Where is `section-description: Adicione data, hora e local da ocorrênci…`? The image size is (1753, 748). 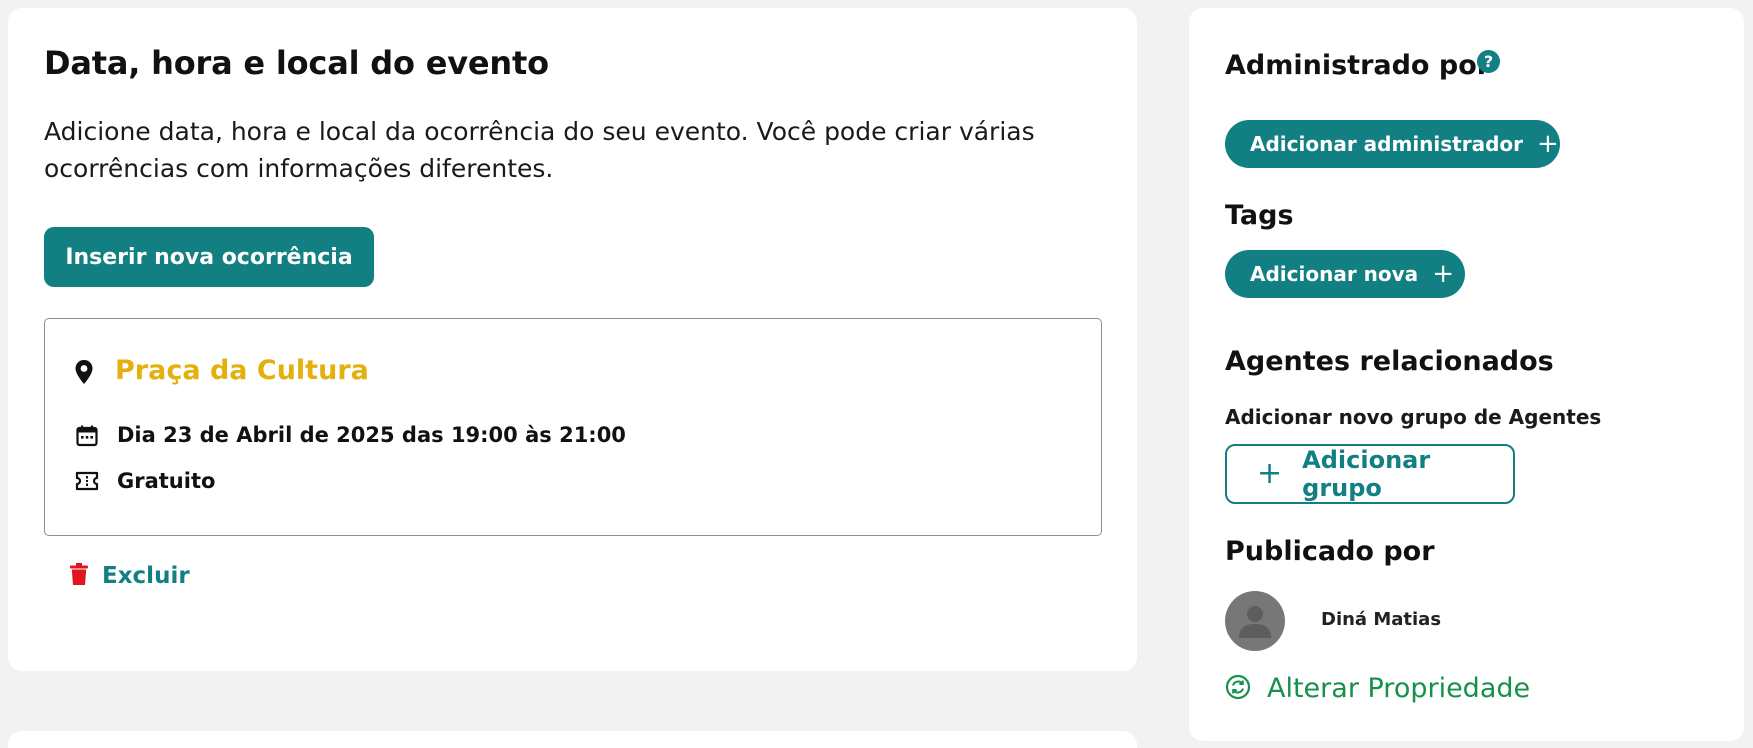
section-description: Adicione data, hora e local da ocorrênci… is located at coordinates (539, 150).